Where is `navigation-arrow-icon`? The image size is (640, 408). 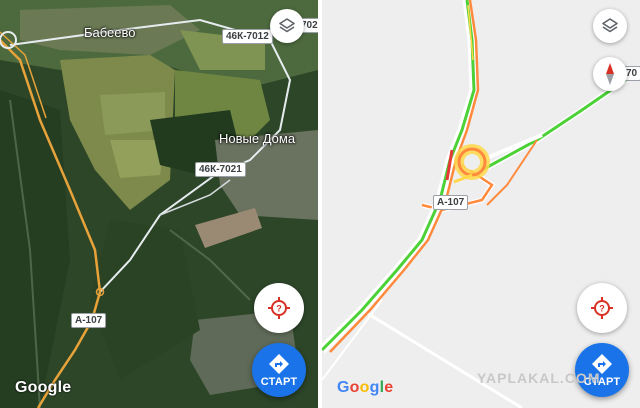
navigation-arrow-icon is located at coordinates (279, 363).